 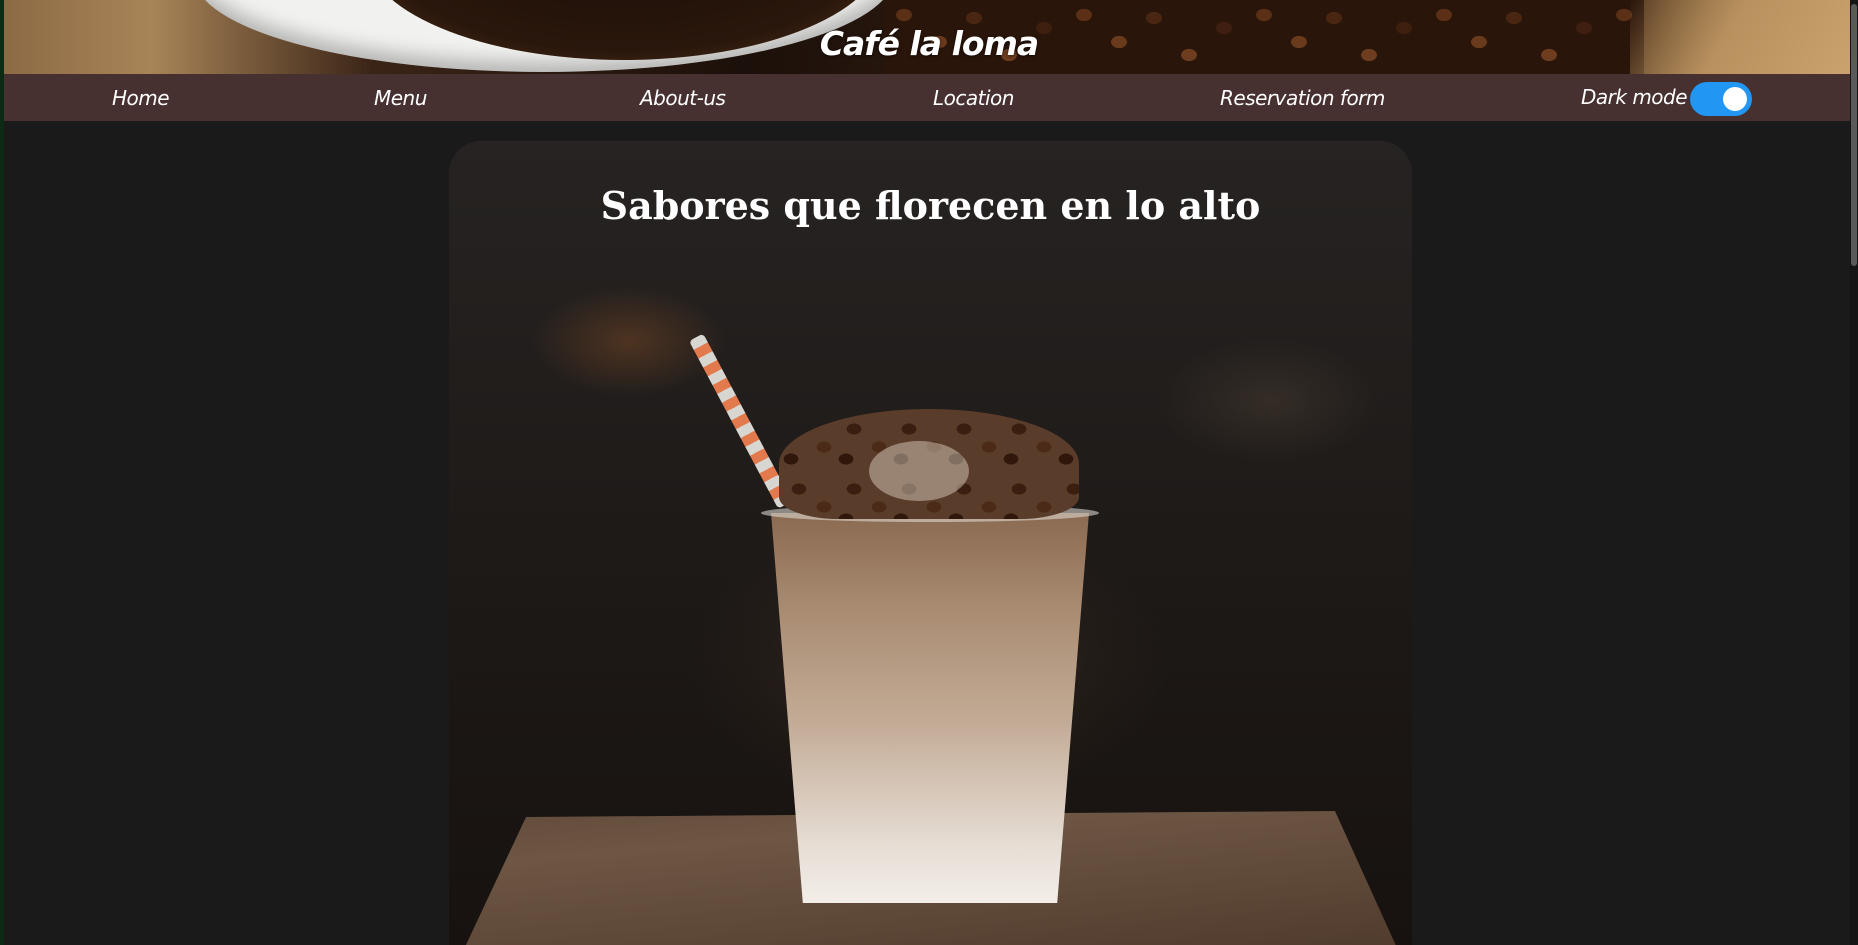 What do you see at coordinates (141, 98) in the screenshot?
I see `nav-link-home: Home` at bounding box center [141, 98].